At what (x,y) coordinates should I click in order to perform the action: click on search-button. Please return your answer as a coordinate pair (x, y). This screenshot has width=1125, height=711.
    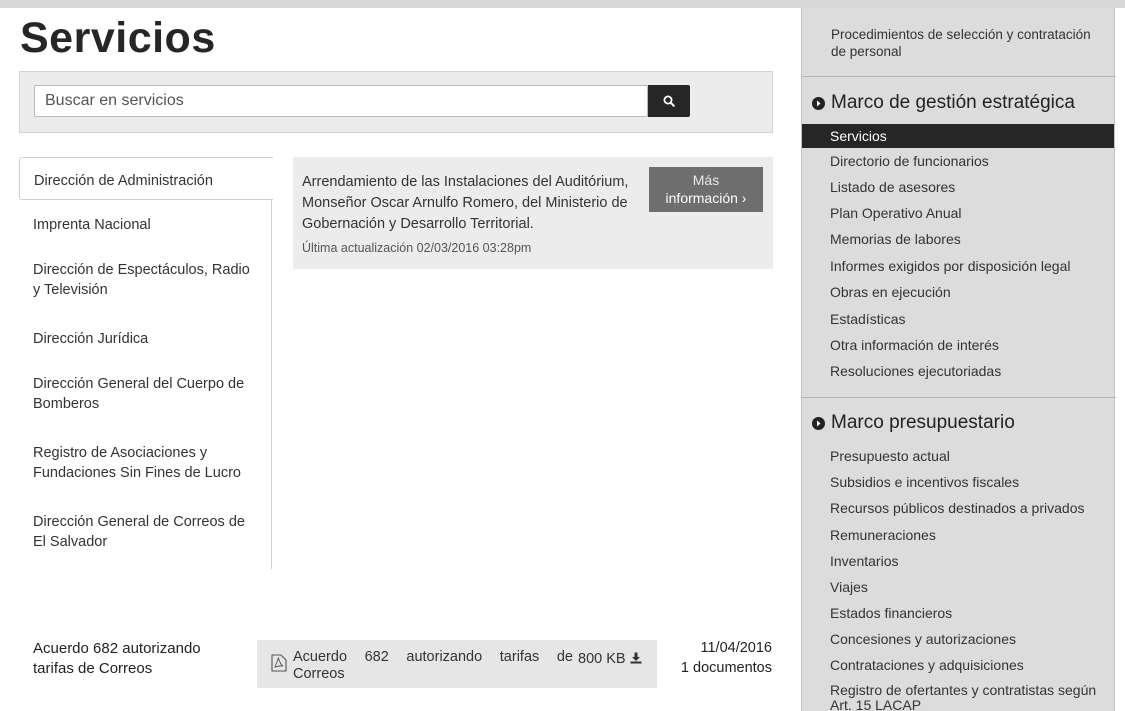
    Looking at the image, I should click on (669, 101).